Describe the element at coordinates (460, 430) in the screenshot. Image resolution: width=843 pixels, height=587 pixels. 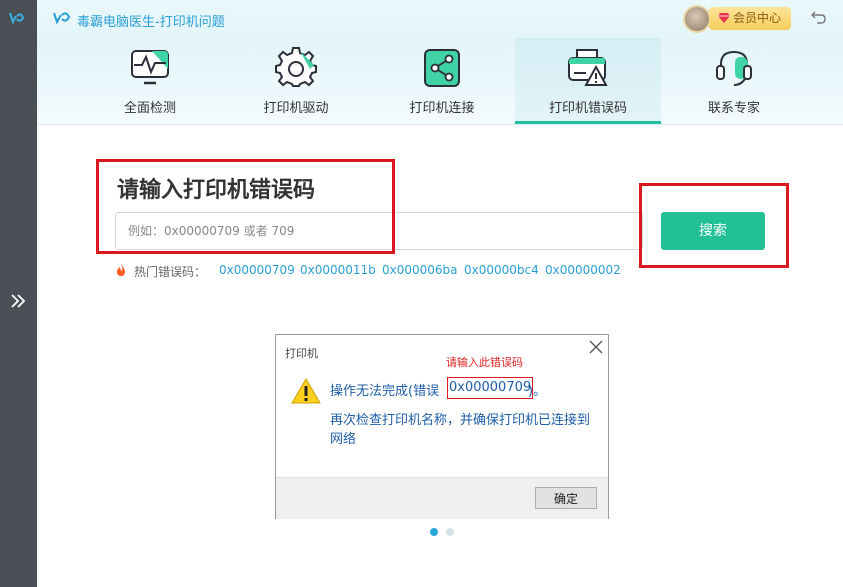
I see `dialog-message-detail: 再次检查打印机名称，并确保打印机已连接到网络` at that location.